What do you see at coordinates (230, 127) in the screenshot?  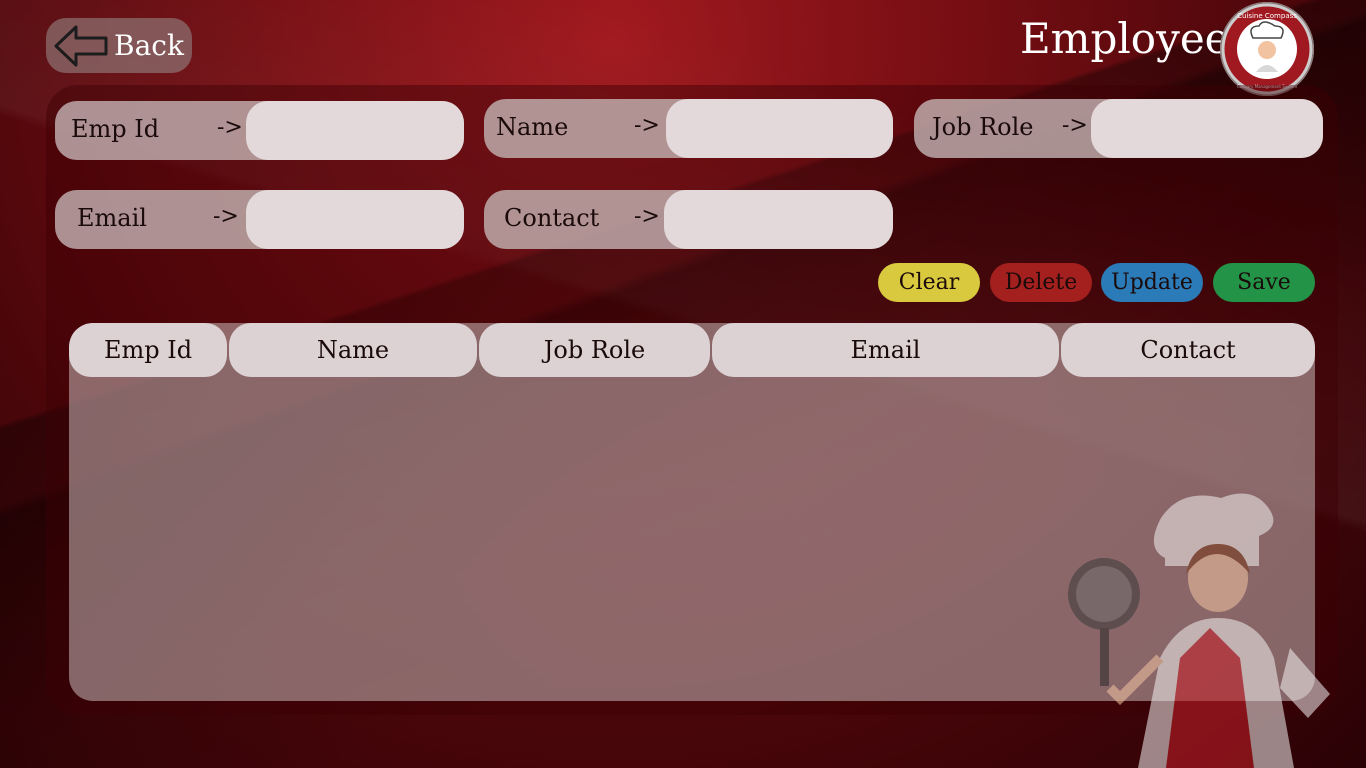 I see `emp-id-arrow: ->` at bounding box center [230, 127].